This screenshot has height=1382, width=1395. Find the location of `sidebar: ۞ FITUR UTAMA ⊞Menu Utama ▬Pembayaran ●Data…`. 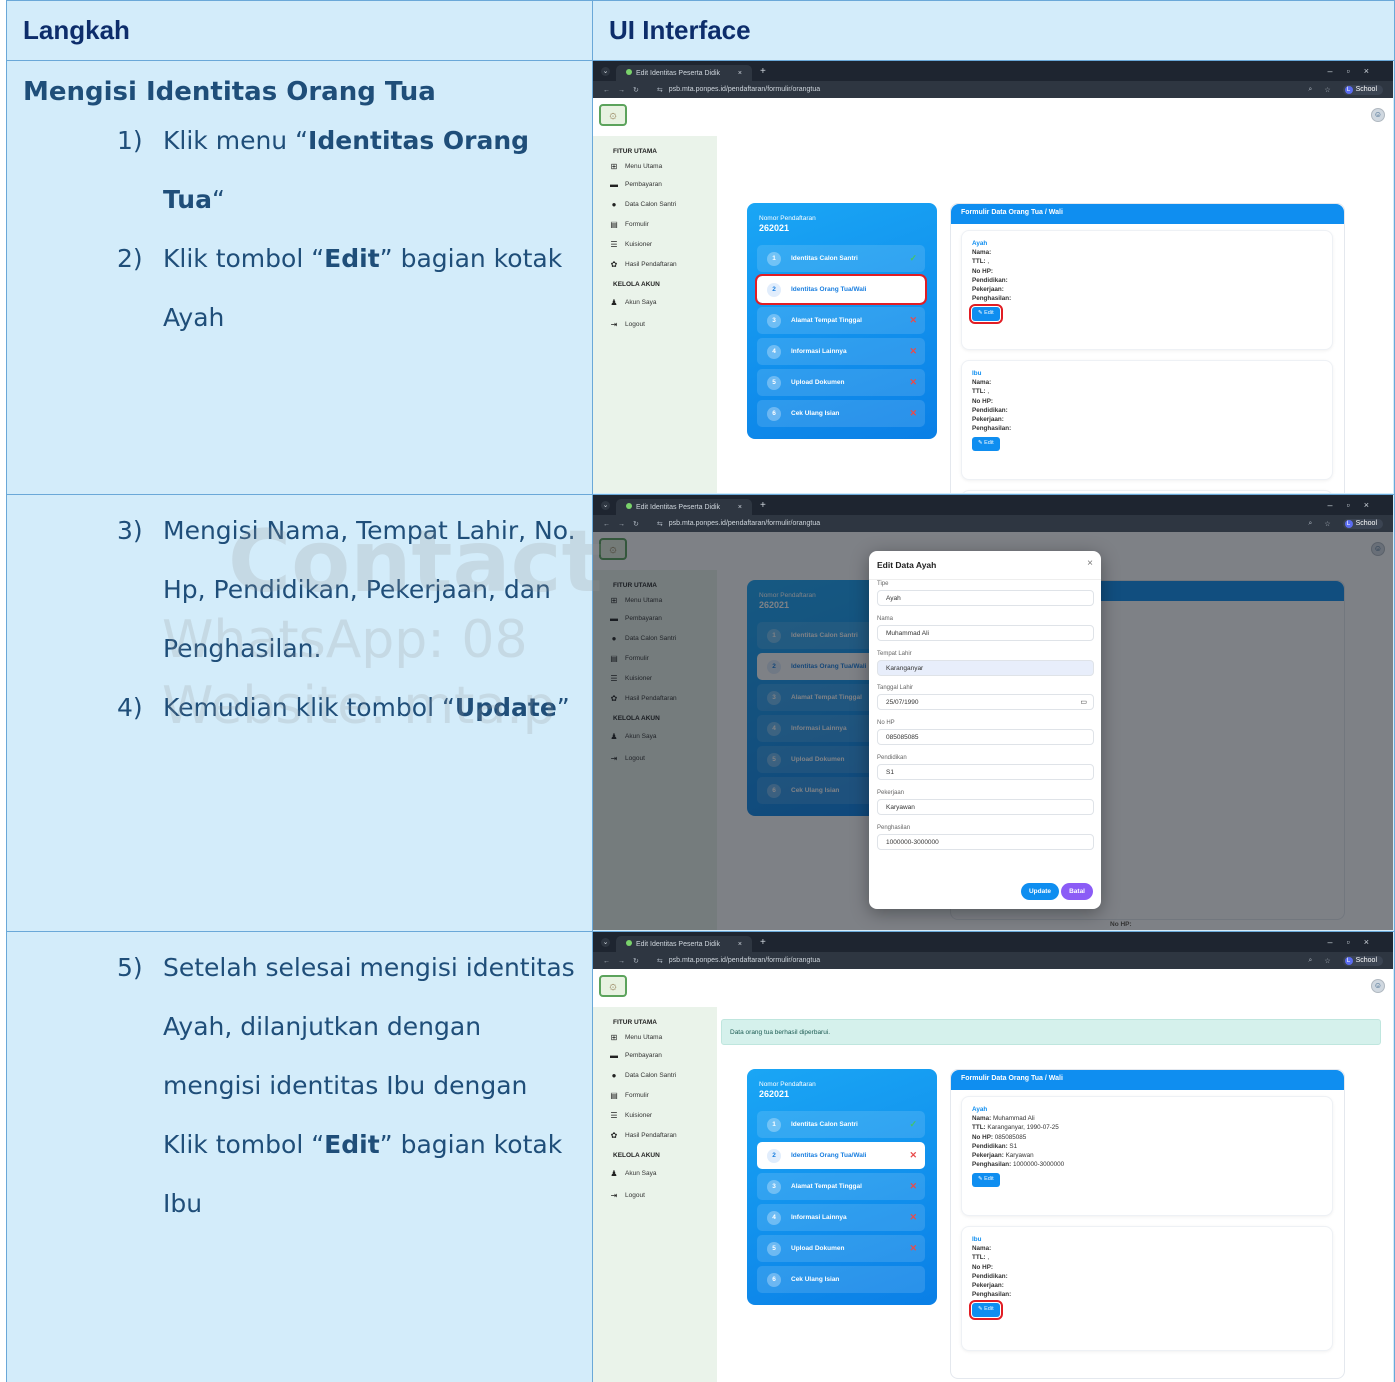

sidebar: ۞ FITUR UTAMA ⊞Menu Utama ▬Pembayaran ●Data… is located at coordinates (655, 295).